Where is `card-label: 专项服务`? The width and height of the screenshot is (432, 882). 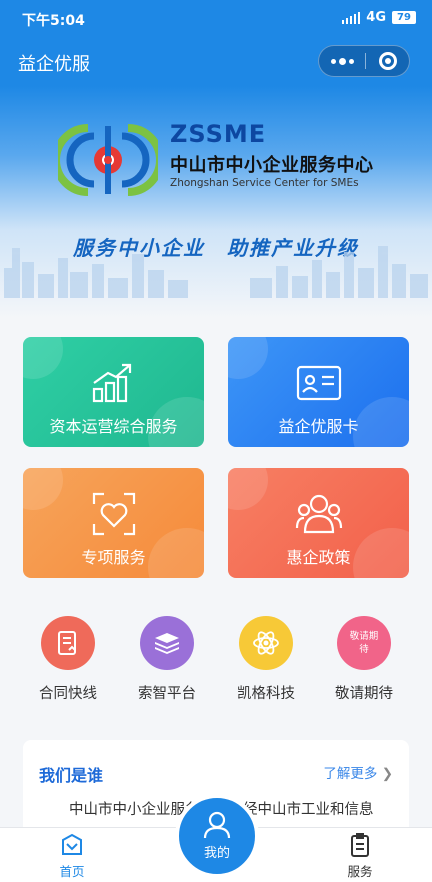 card-label: 专项服务 is located at coordinates (113, 557).